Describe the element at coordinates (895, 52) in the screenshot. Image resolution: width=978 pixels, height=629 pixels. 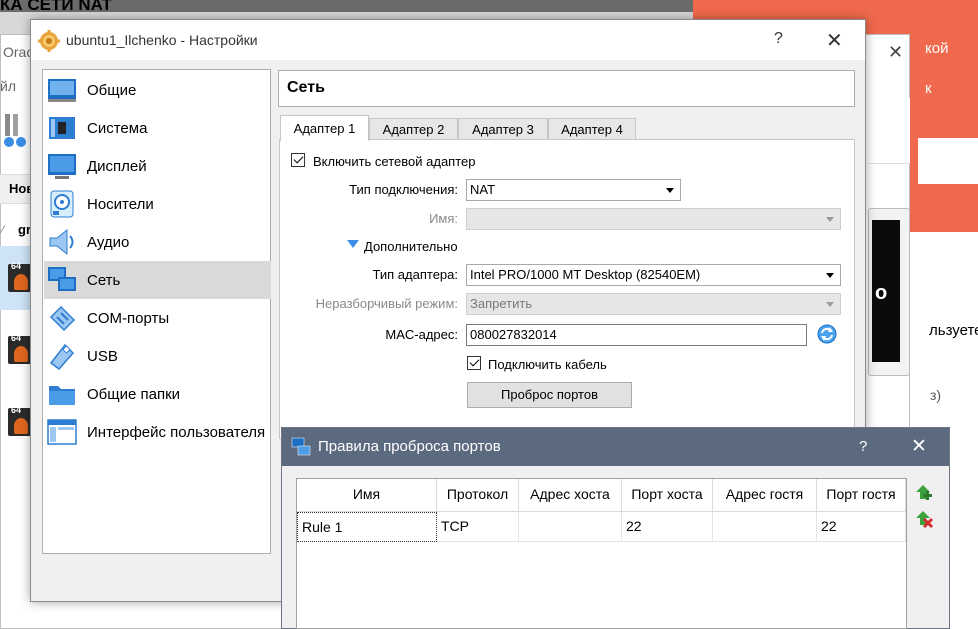
I see `manager-close-icon: ✕` at that location.